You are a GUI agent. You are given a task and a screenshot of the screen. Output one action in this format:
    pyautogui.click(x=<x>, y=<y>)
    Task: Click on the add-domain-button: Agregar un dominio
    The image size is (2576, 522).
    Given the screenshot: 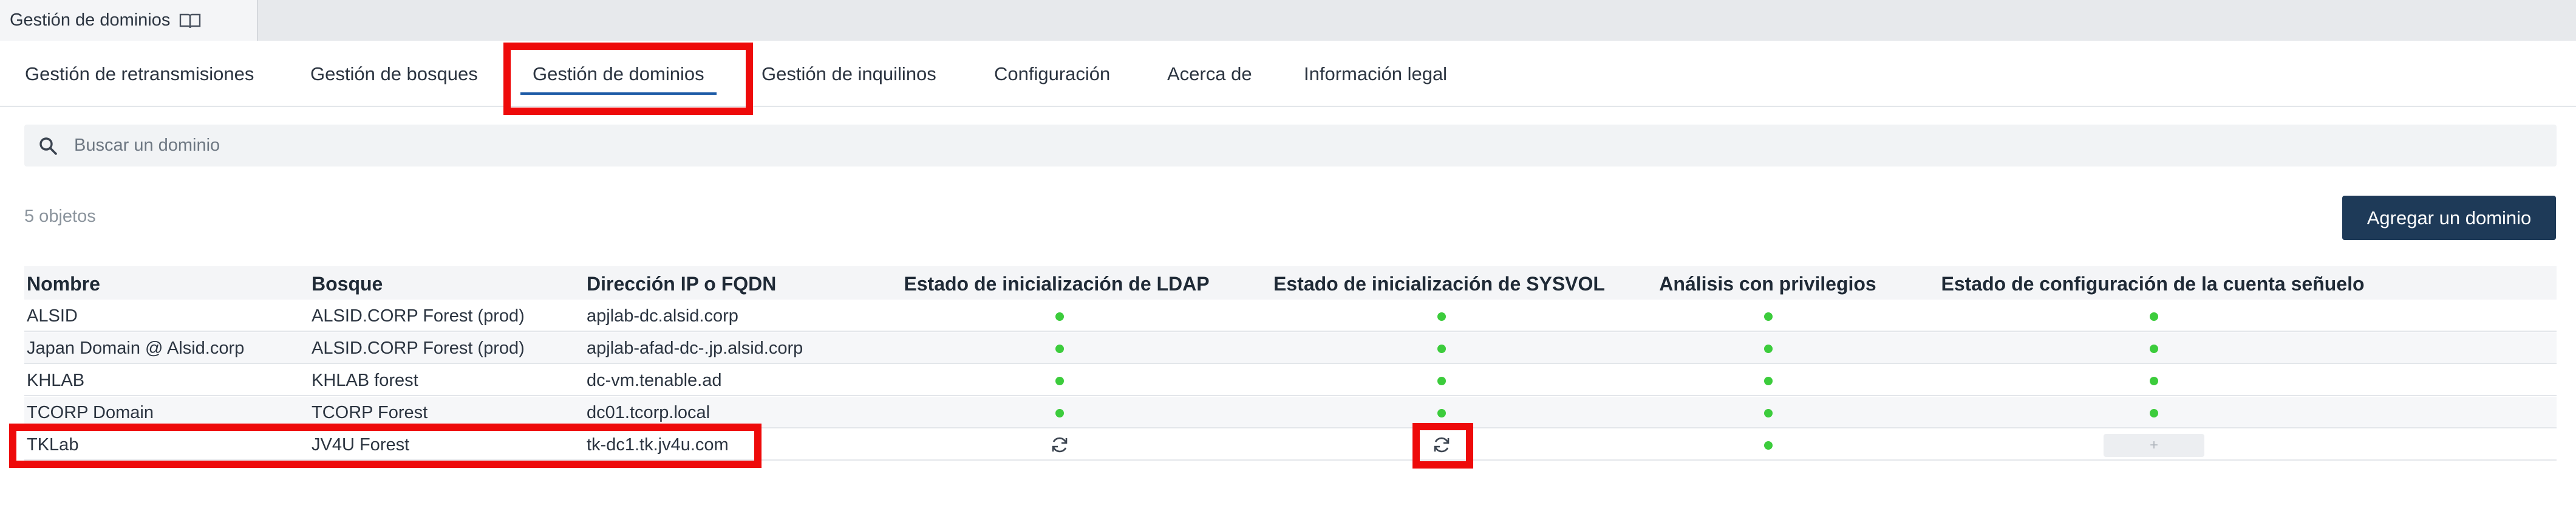 What is the action you would take?
    pyautogui.click(x=2449, y=218)
    